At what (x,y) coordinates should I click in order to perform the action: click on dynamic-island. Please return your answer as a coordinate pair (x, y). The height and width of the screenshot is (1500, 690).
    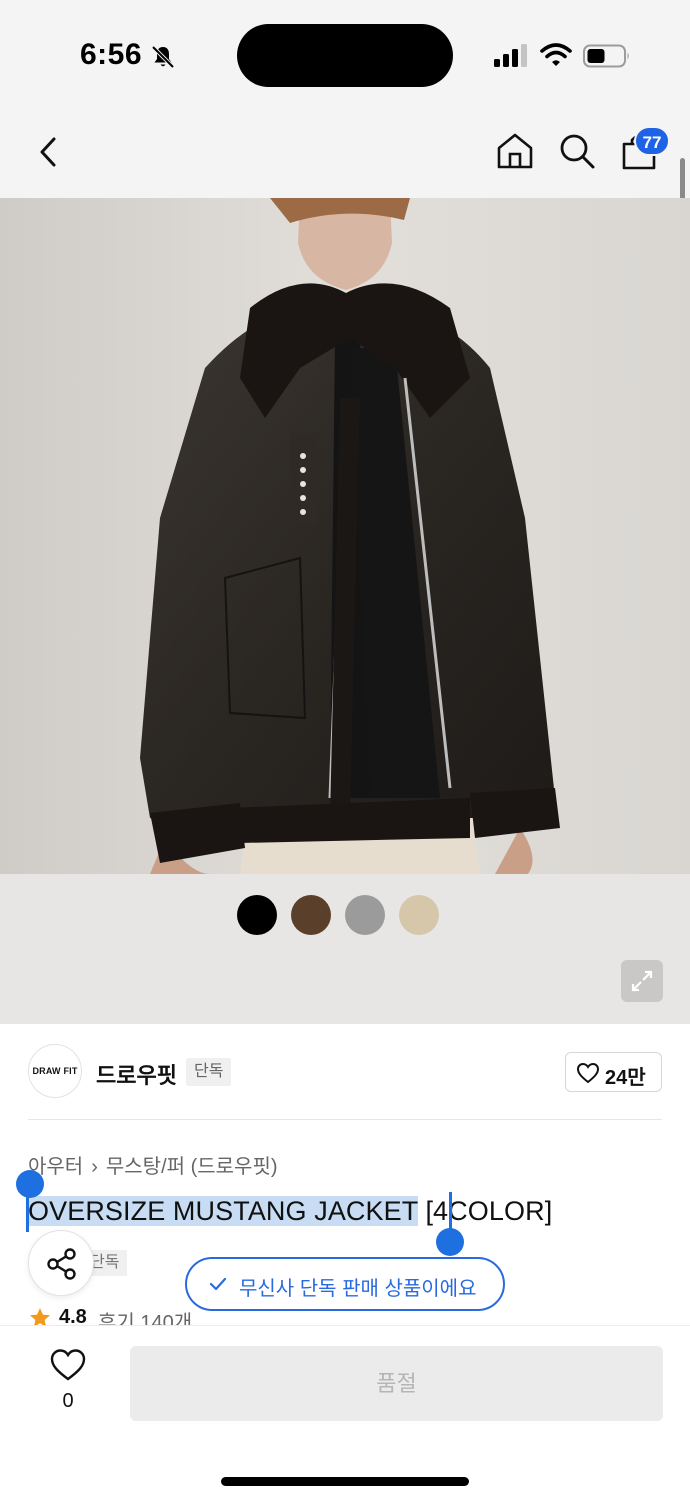
    Looking at the image, I should click on (345, 55).